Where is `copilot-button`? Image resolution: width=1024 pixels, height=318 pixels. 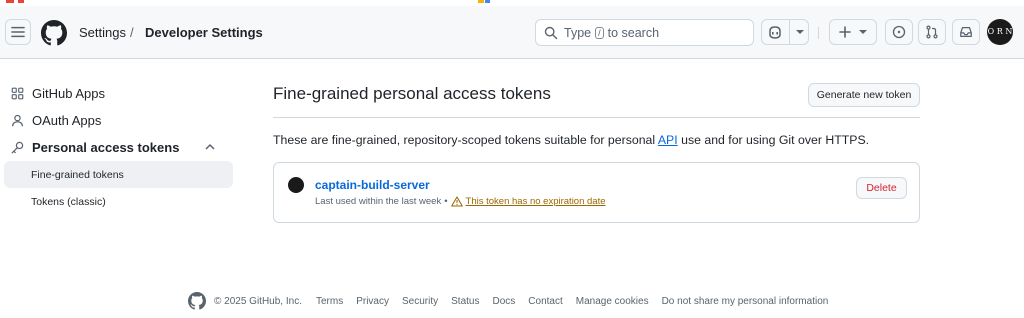 copilot-button is located at coordinates (785, 32).